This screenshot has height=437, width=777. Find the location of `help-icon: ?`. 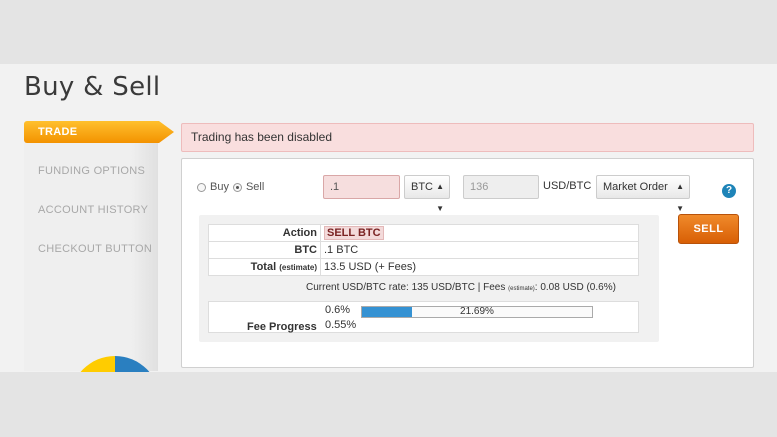

help-icon: ? is located at coordinates (729, 191).